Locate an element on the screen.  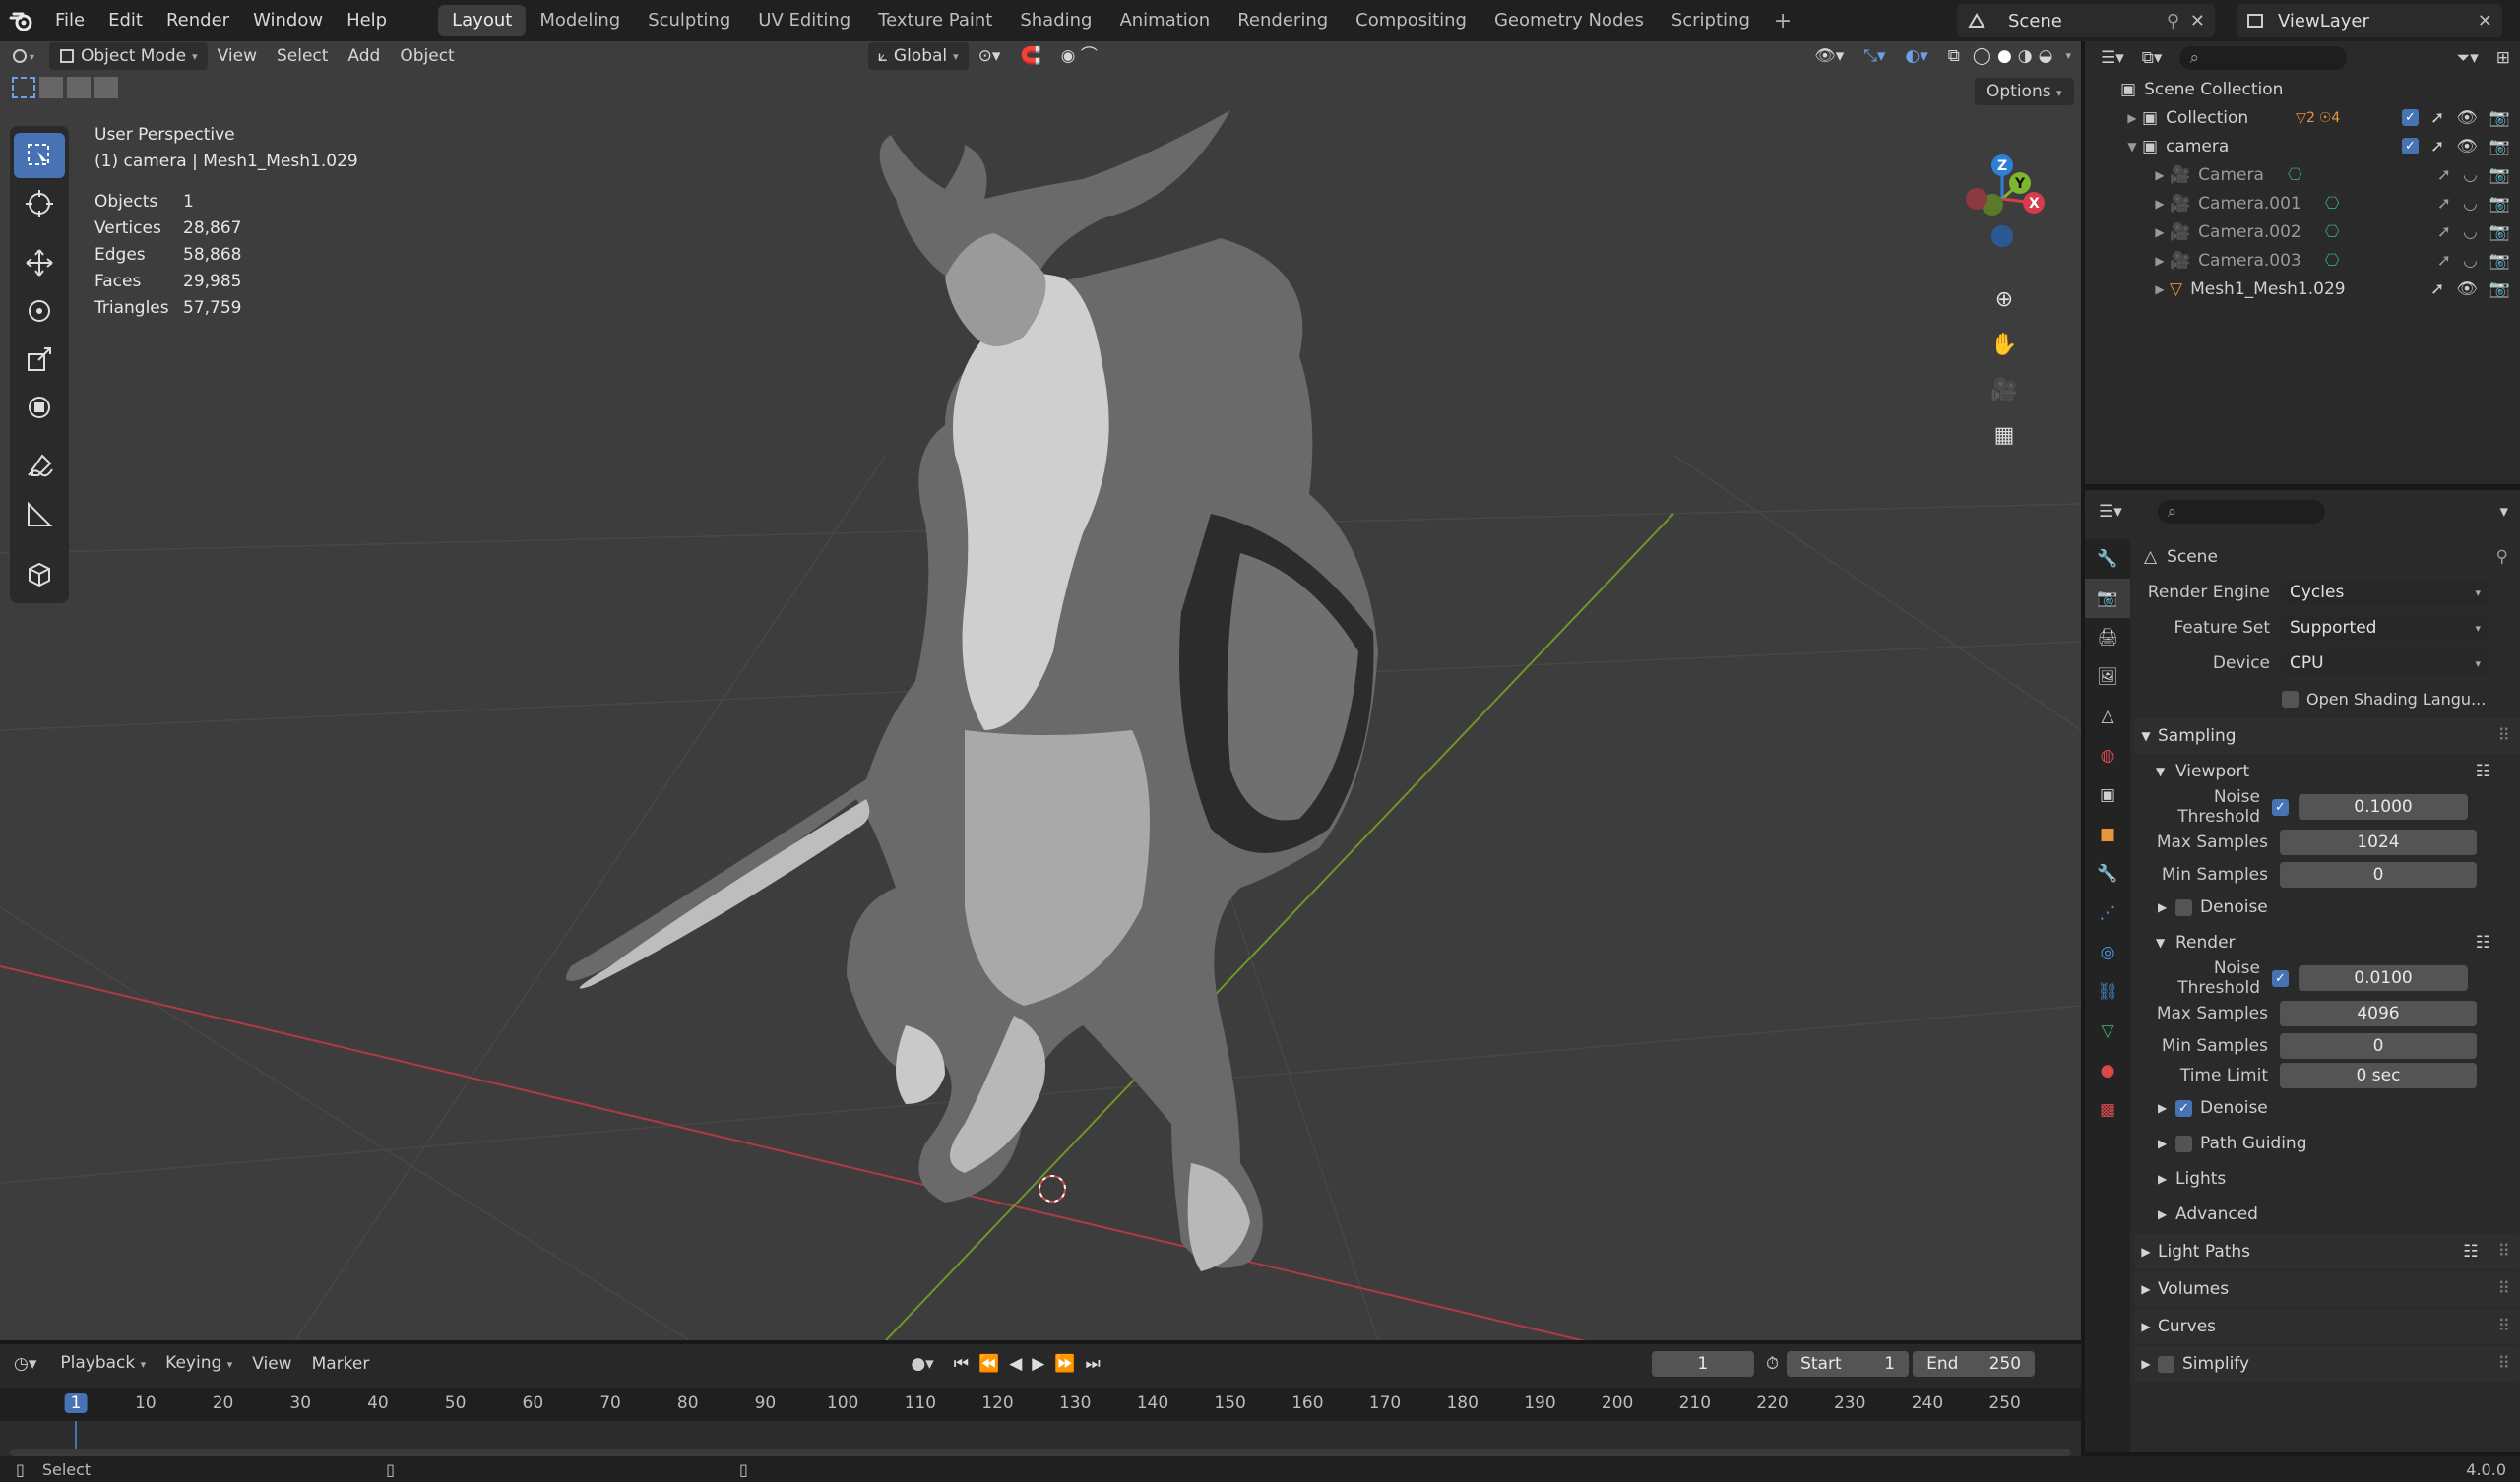
cursor-tool is located at coordinates (39, 203).